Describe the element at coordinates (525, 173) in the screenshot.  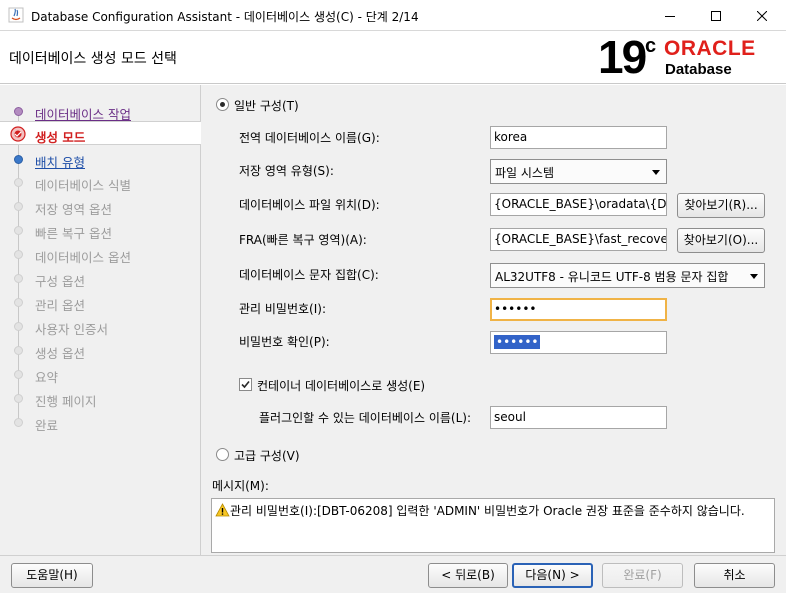
I see `storage-type-value: 파일 시스템` at that location.